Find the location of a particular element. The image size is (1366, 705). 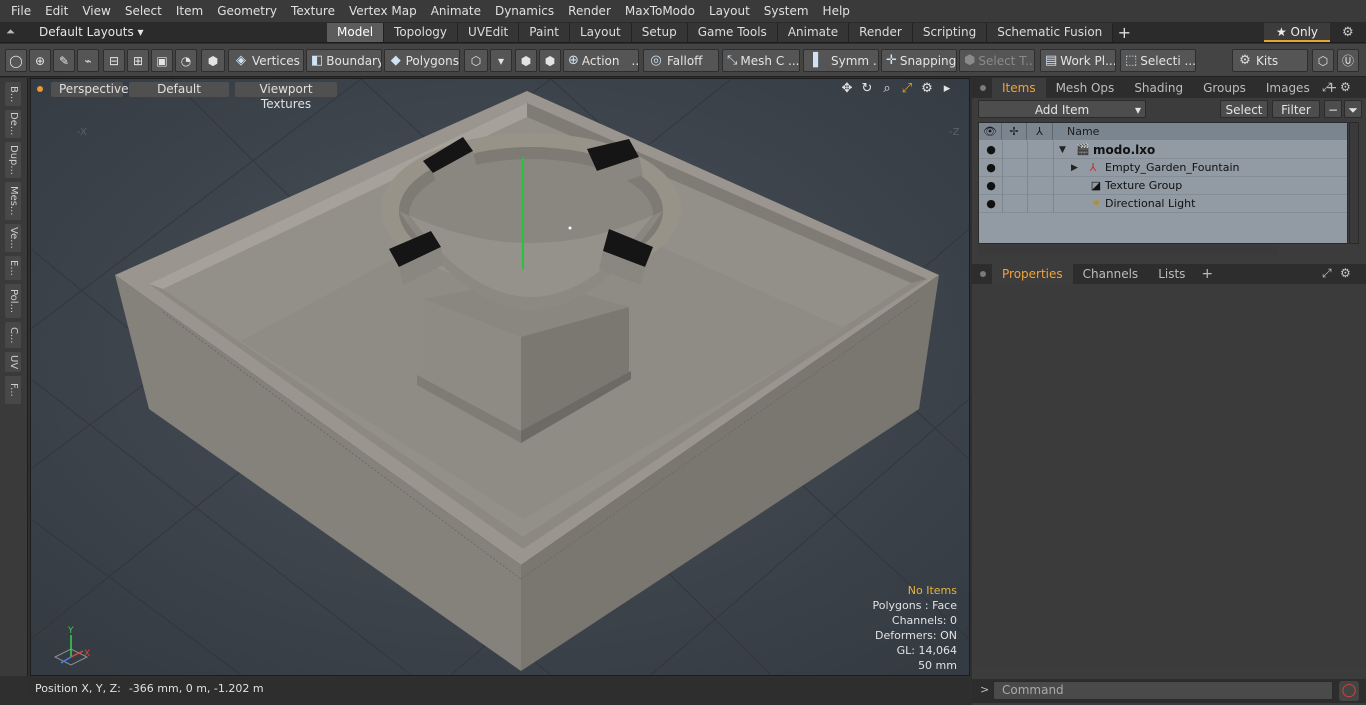

cube-settings-icon: ⬢ is located at coordinates (550, 60).